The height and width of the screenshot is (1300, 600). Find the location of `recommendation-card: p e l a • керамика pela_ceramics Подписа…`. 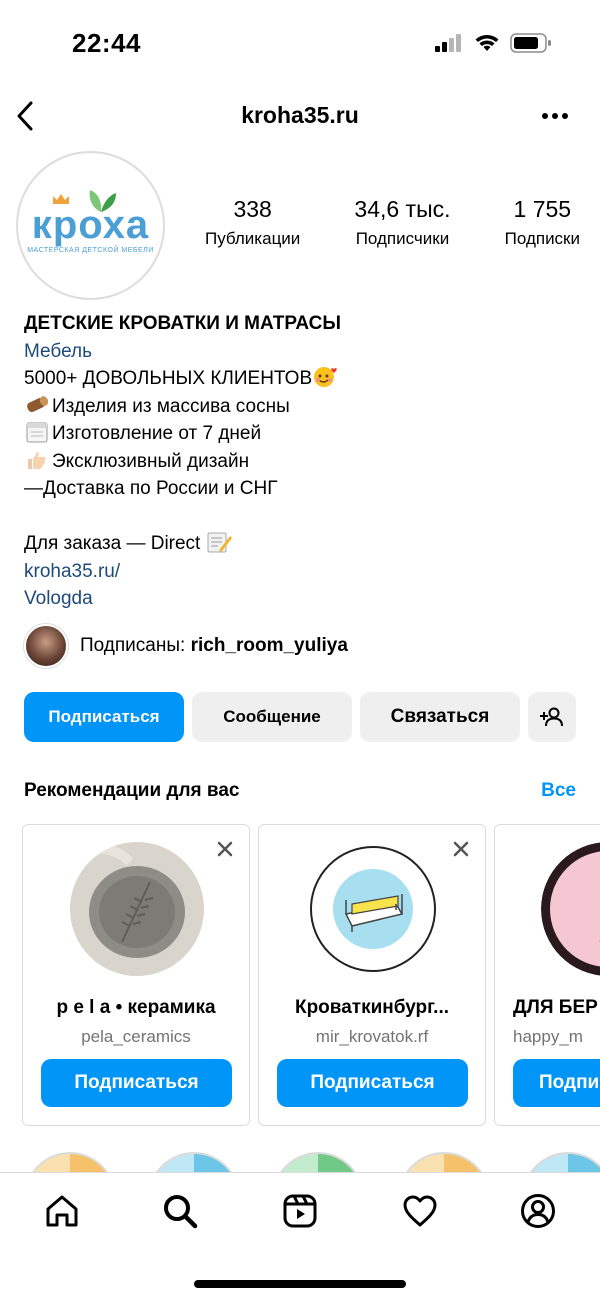

recommendation-card: p e l a • керамика pela_ceramics Подписа… is located at coordinates (136, 975).